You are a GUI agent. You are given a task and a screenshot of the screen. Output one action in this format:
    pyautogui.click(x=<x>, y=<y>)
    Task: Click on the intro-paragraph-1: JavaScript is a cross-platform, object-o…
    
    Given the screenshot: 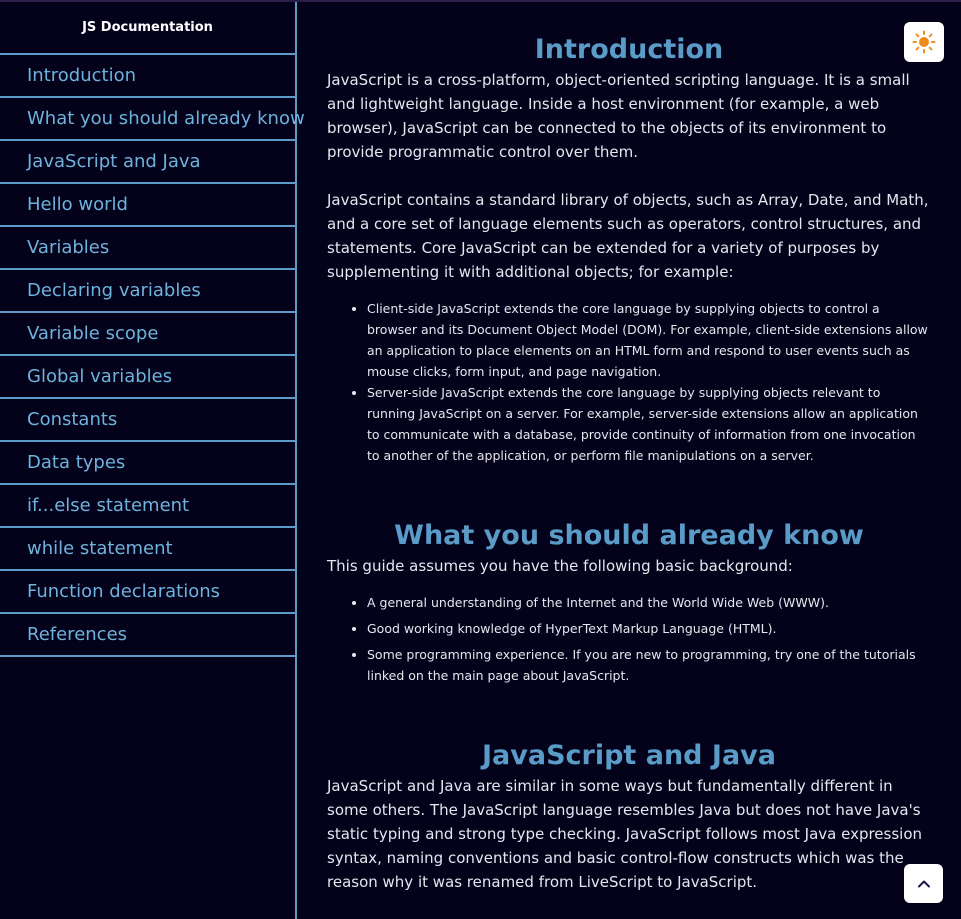 What is the action you would take?
    pyautogui.click(x=618, y=116)
    